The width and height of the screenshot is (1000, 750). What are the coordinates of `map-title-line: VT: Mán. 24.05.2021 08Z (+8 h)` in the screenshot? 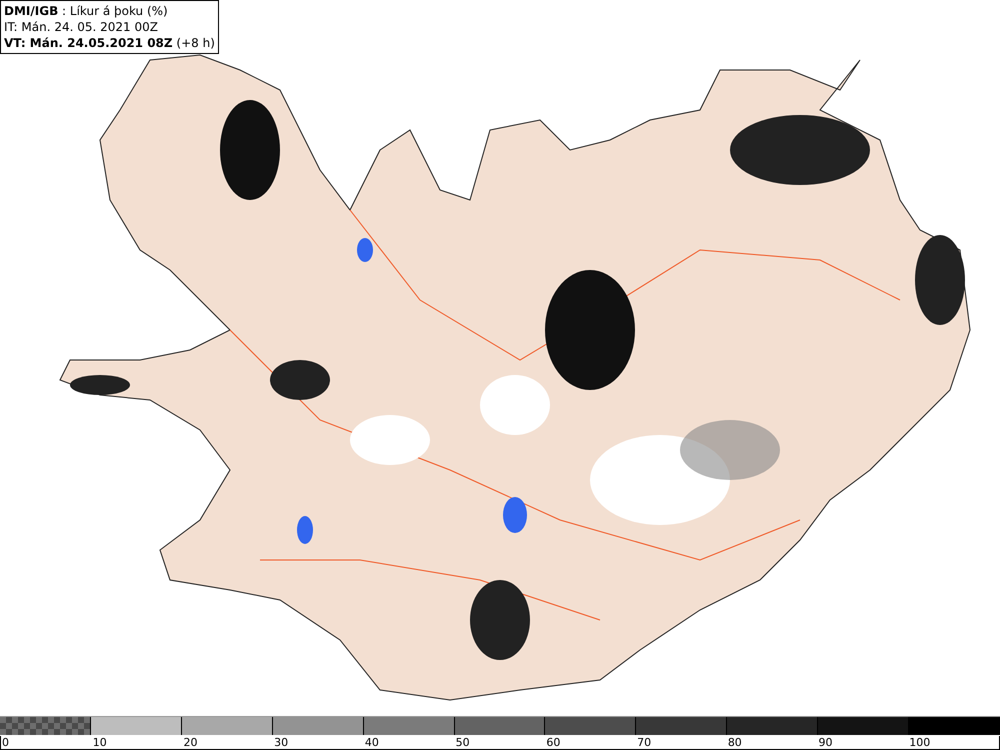 It's located at (109, 43).